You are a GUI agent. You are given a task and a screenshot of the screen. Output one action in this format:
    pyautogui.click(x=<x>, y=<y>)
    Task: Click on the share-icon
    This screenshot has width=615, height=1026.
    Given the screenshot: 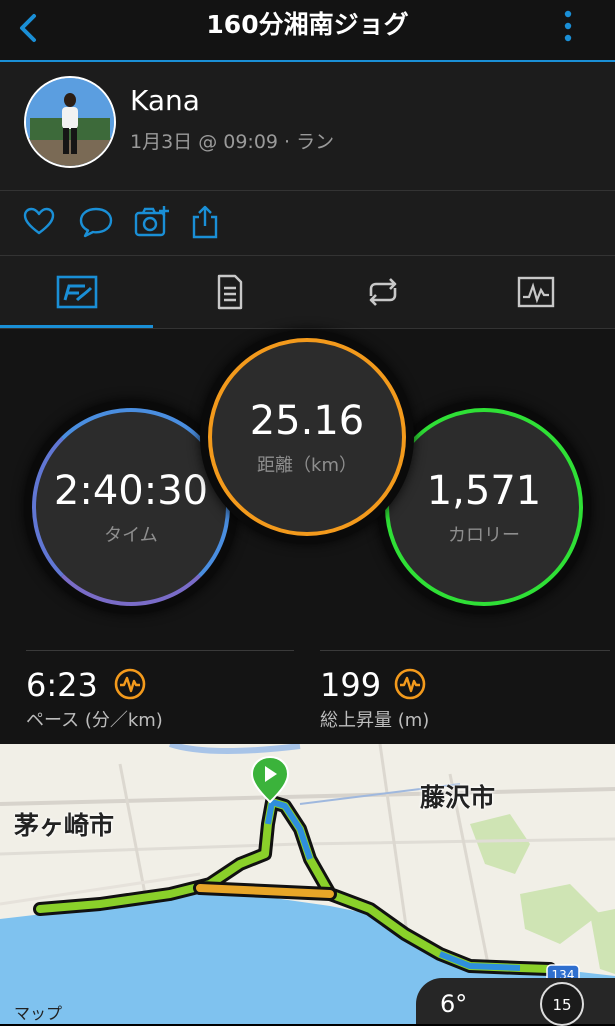 What is the action you would take?
    pyautogui.click(x=205, y=222)
    